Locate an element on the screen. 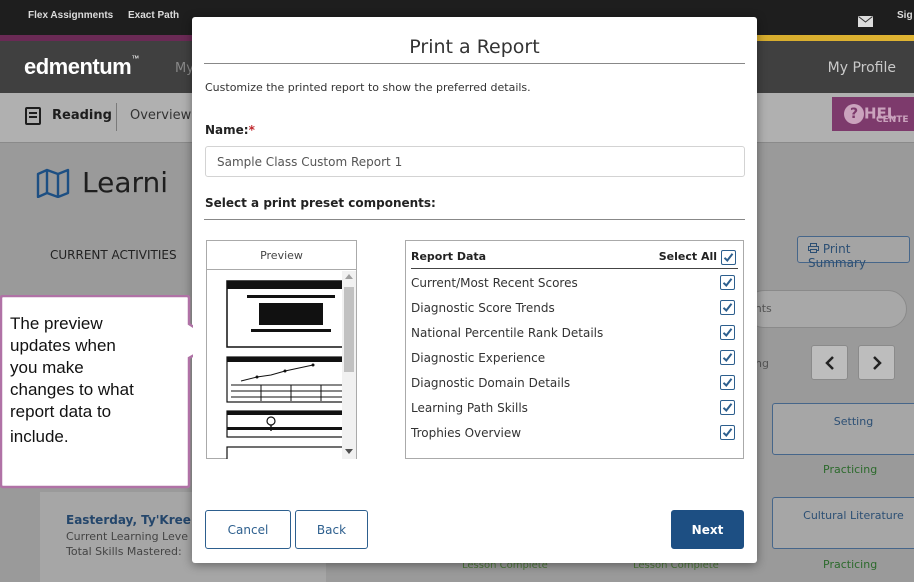 The width and height of the screenshot is (914, 582). report-data-item: Diagnostic Experience is located at coordinates (574, 359).